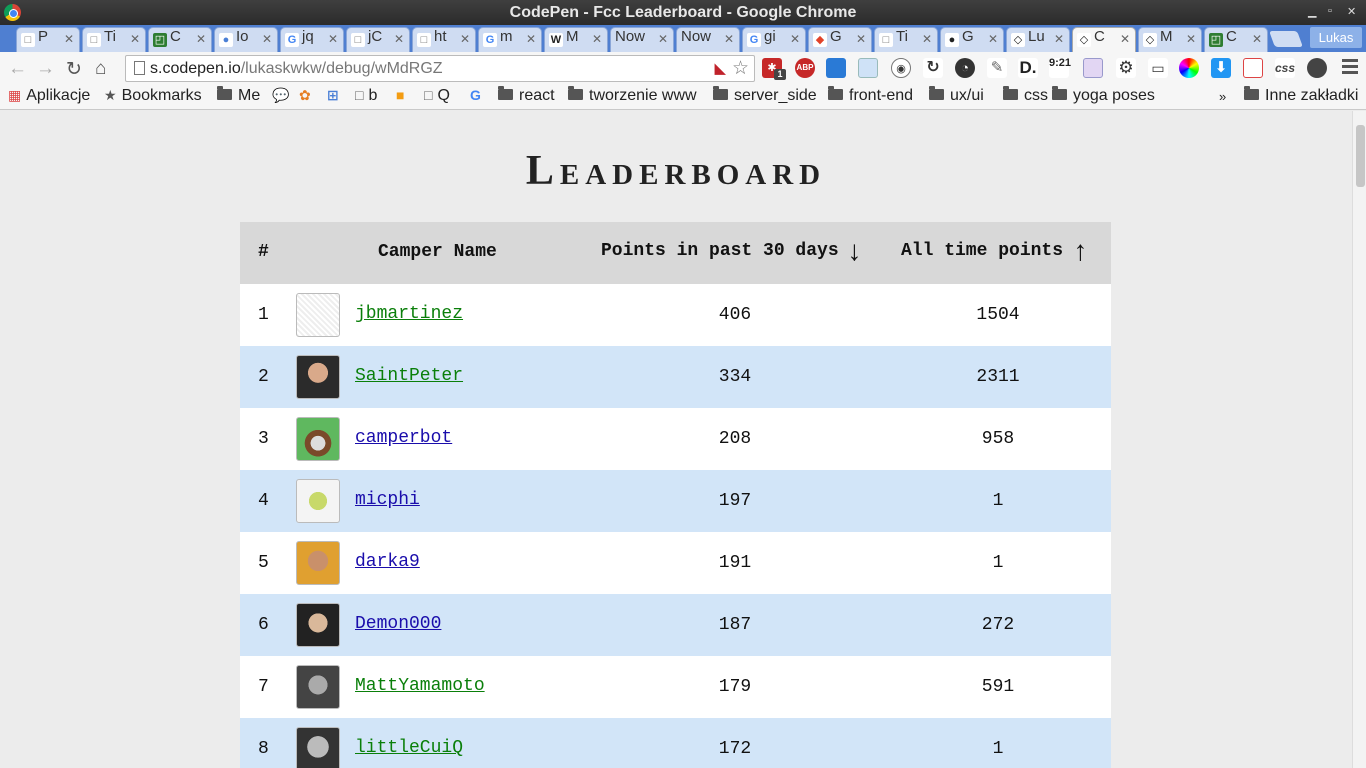  Describe the element at coordinates (180, 39) in the screenshot. I see `tab-2: ◰ C ✕` at that location.